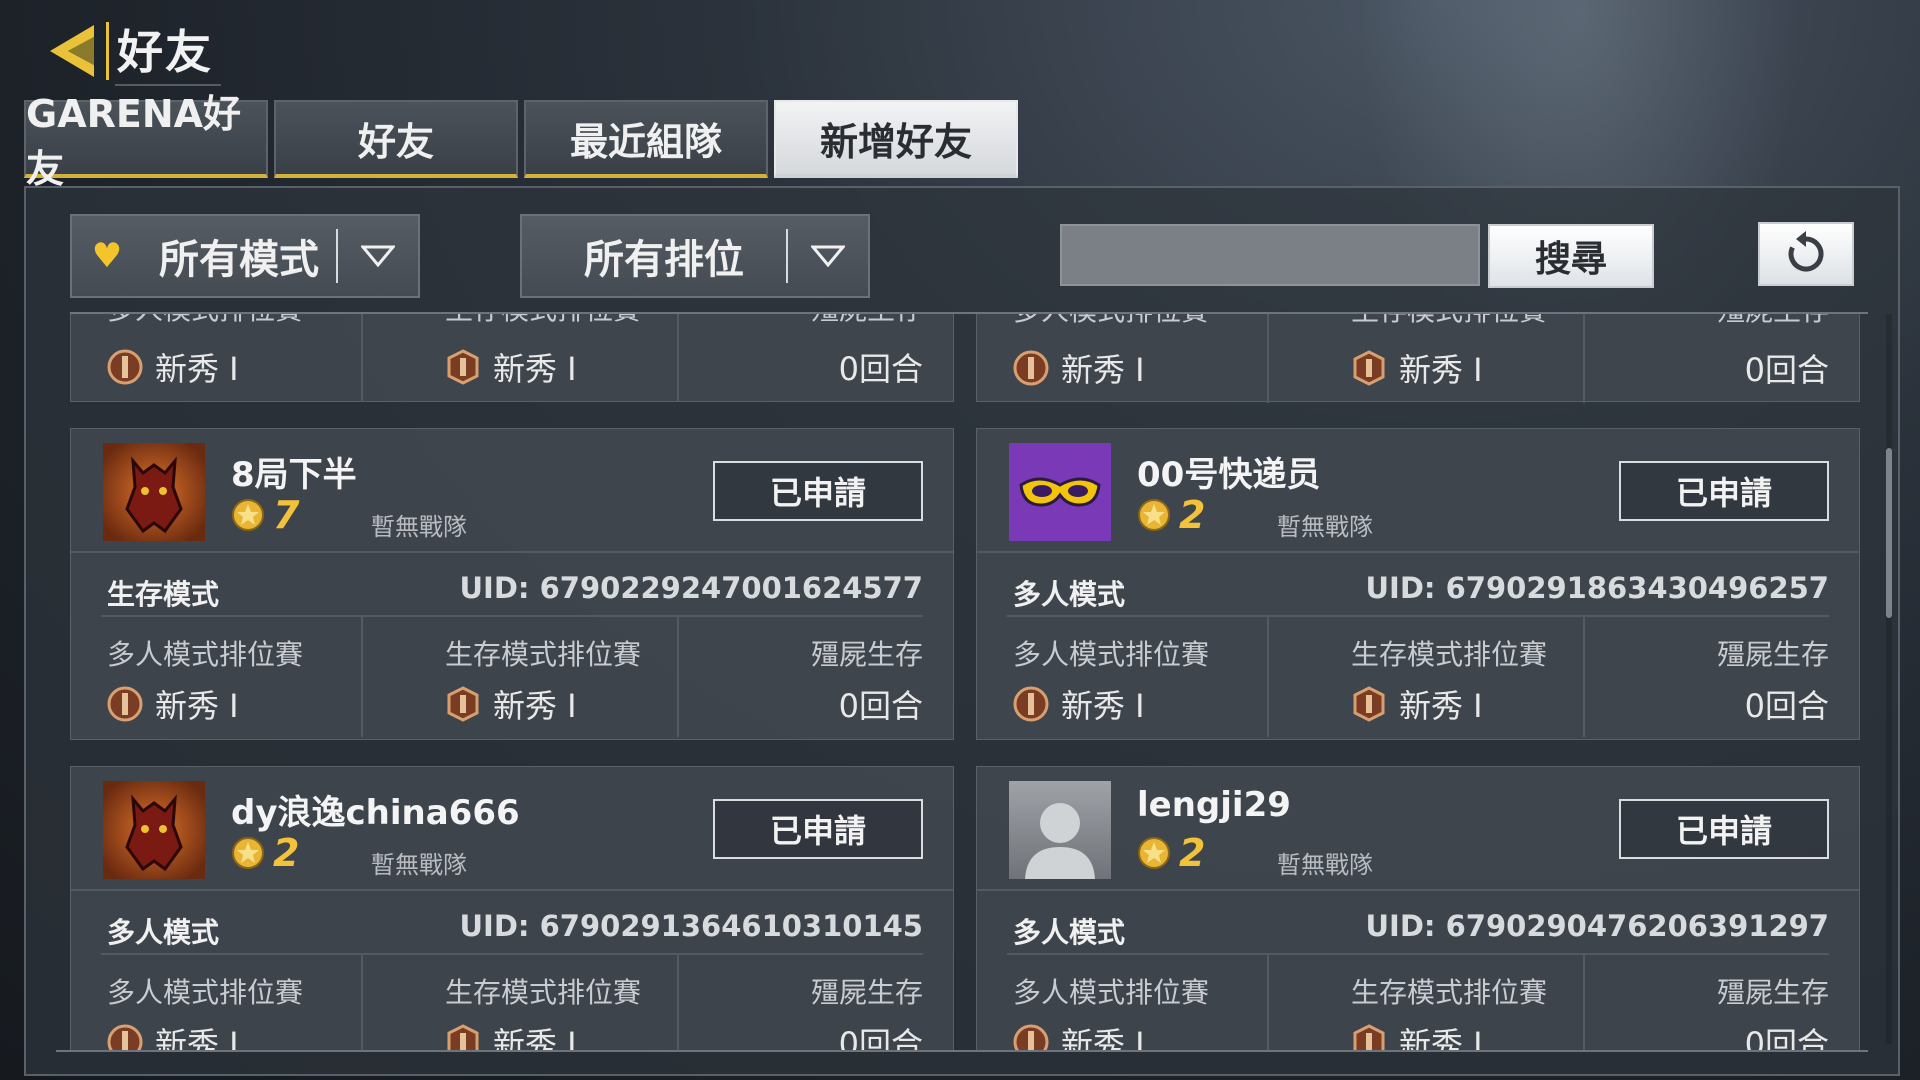  Describe the element at coordinates (1597, 588) in the screenshot. I see `player-uid: UID: 6790291863430496257` at that location.